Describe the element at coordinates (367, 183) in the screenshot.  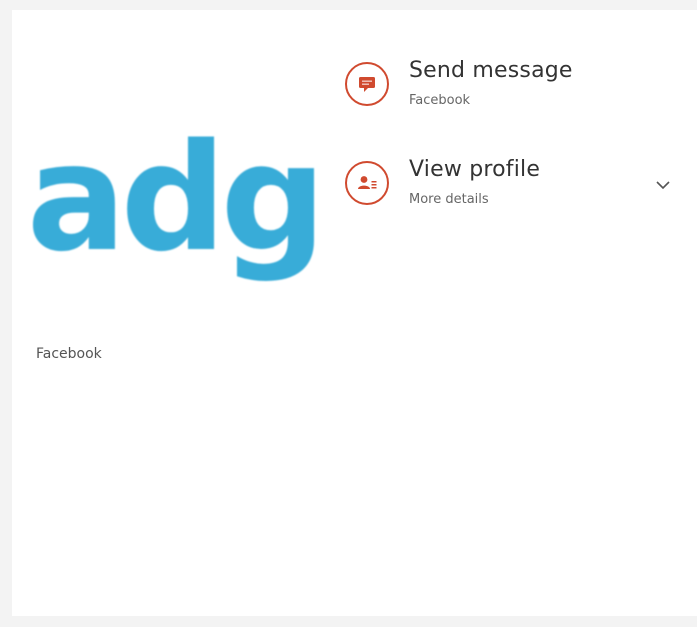
I see `profile-icon` at that location.